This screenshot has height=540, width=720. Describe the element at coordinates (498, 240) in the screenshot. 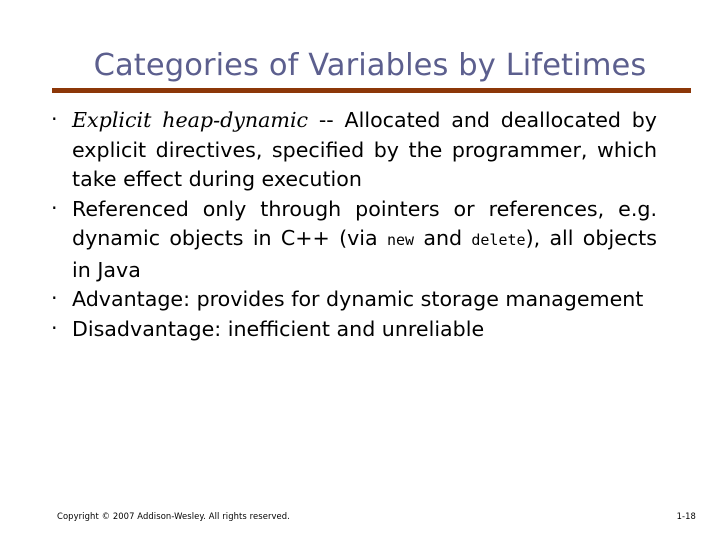

I see `code-keyword-delete: delete` at that location.